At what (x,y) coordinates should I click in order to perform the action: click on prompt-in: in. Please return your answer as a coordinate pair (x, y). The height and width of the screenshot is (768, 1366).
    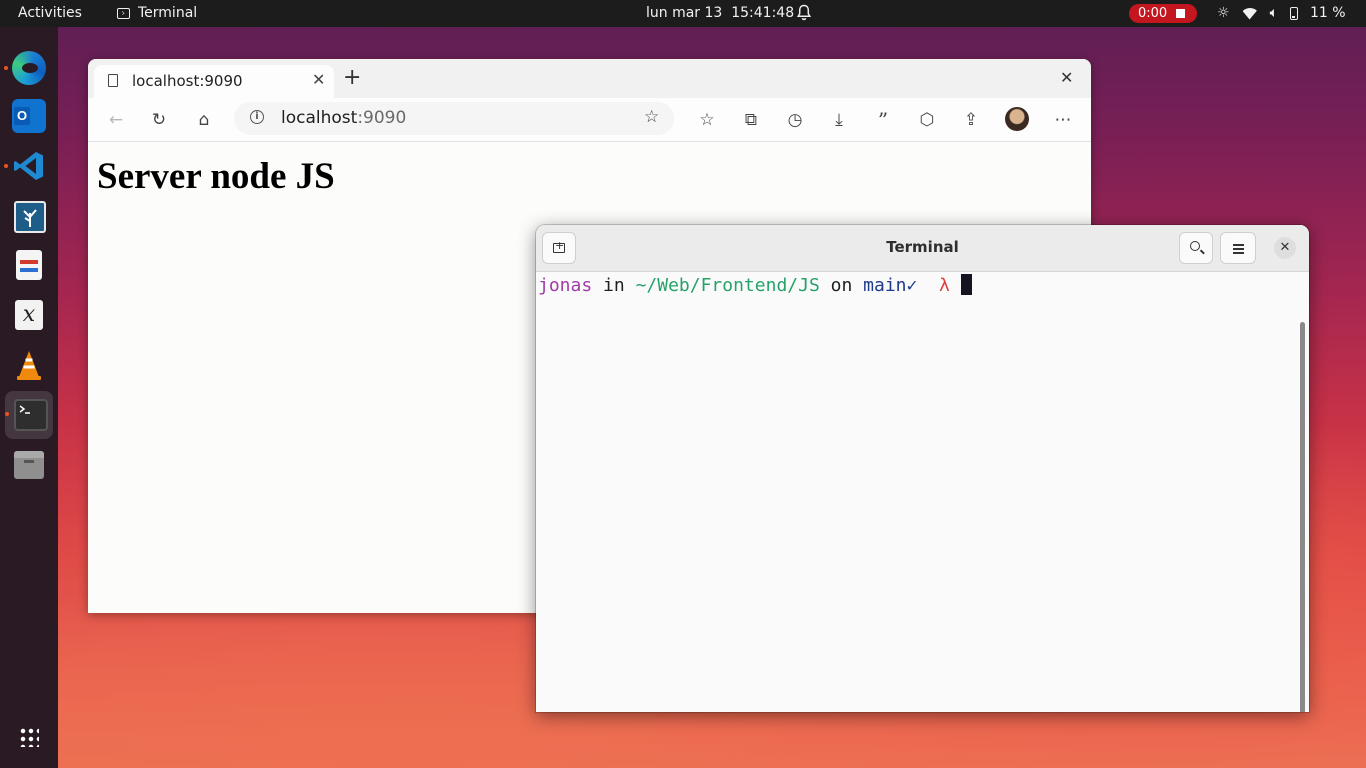
    Looking at the image, I should click on (614, 285).